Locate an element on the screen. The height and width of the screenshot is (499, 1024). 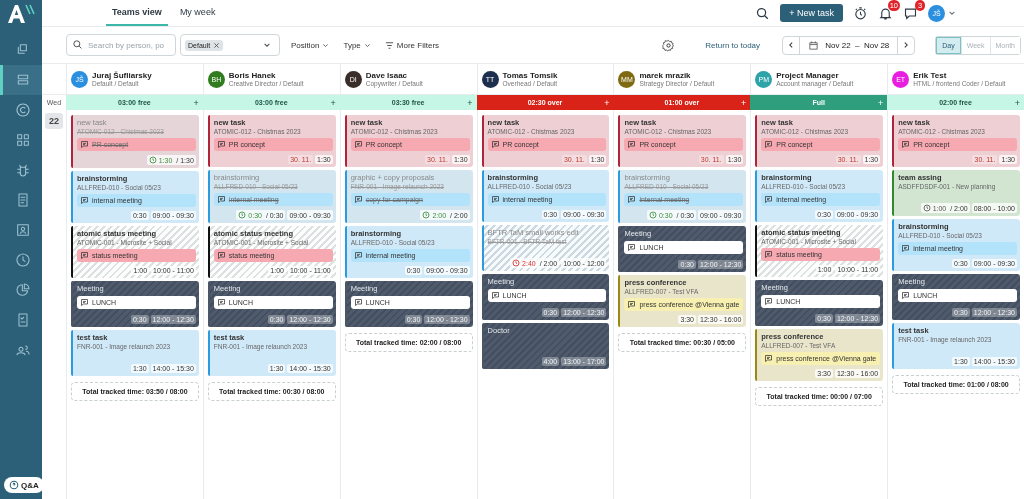
date-label: 22 is located at coordinates (54, 121).